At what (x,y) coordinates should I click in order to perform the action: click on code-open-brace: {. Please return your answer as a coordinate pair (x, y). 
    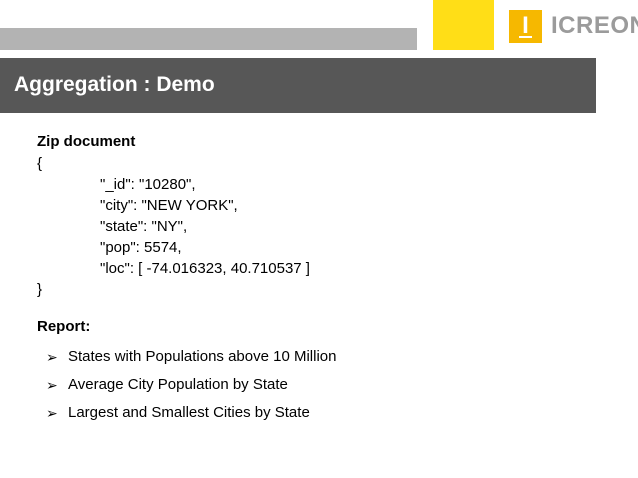
    Looking at the image, I should click on (40, 163).